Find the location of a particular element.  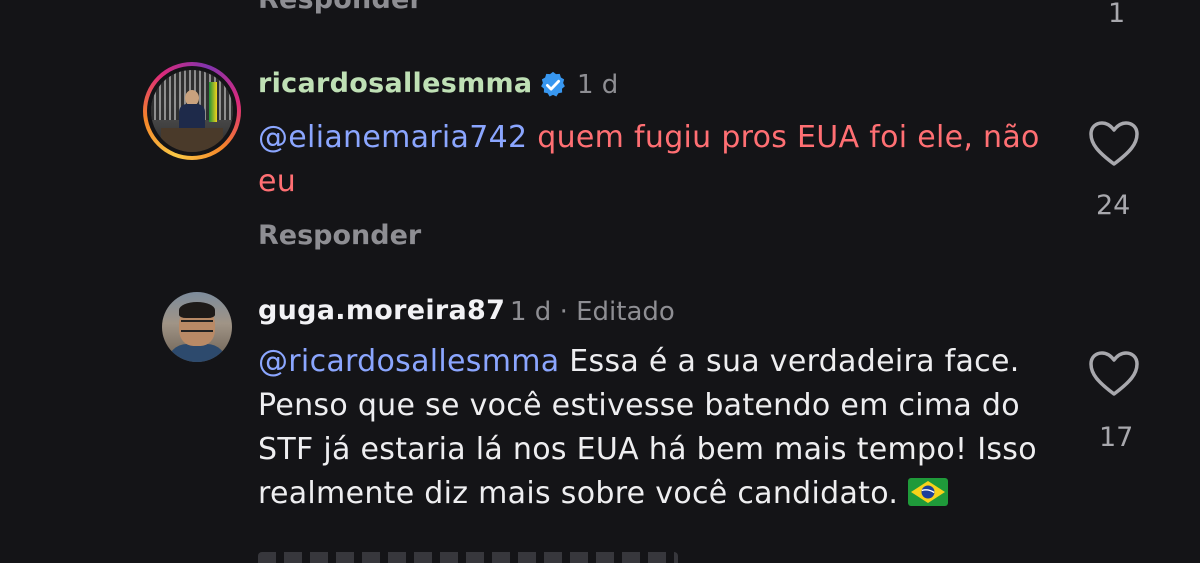

comment-meta: 1 d · Editado is located at coordinates (592, 312).